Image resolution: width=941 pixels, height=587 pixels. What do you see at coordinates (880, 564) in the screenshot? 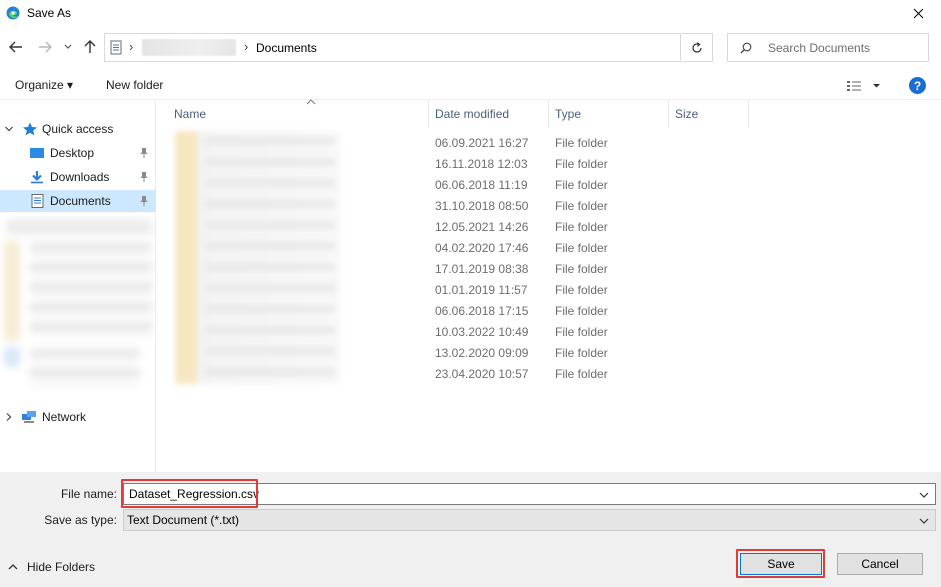
I see `cancel-button: Cancel` at bounding box center [880, 564].